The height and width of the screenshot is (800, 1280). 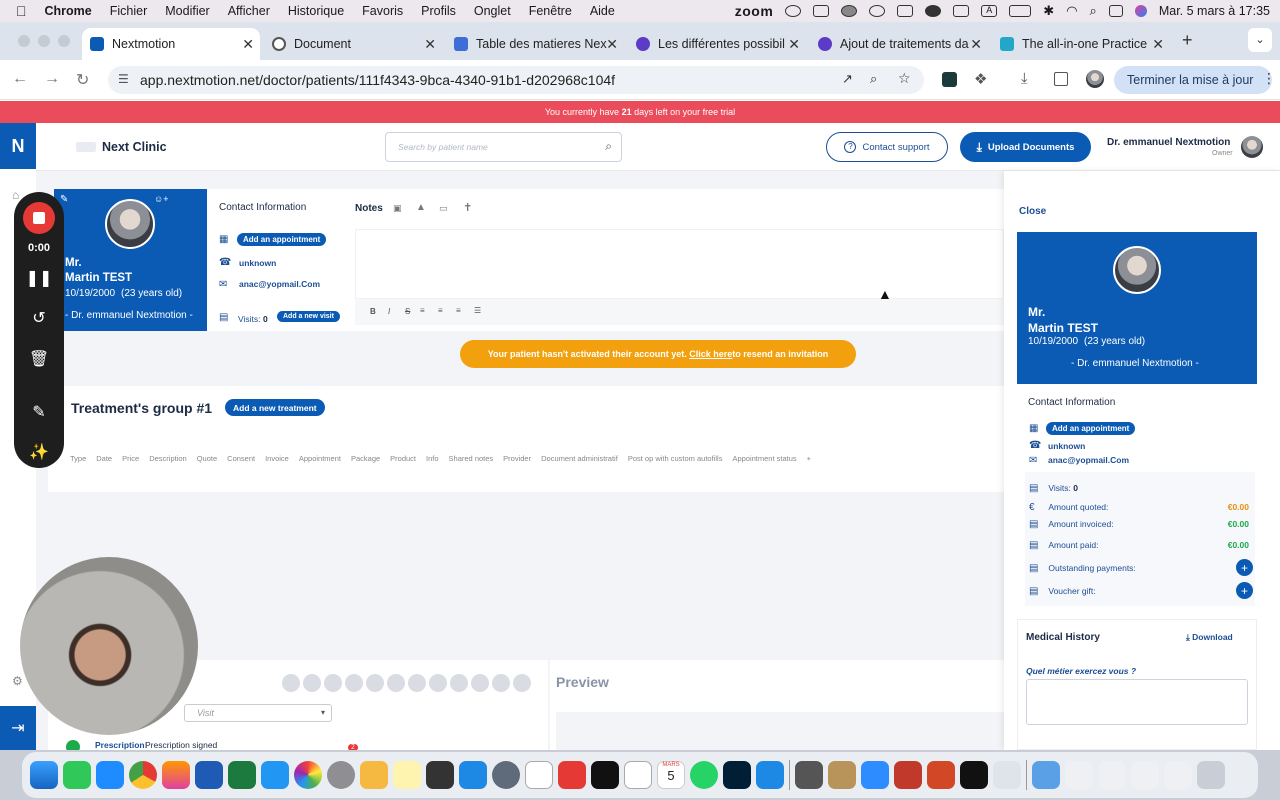 What do you see at coordinates (279, 284) in the screenshot?
I see `patient-email: anac@yopmail.Com` at bounding box center [279, 284].